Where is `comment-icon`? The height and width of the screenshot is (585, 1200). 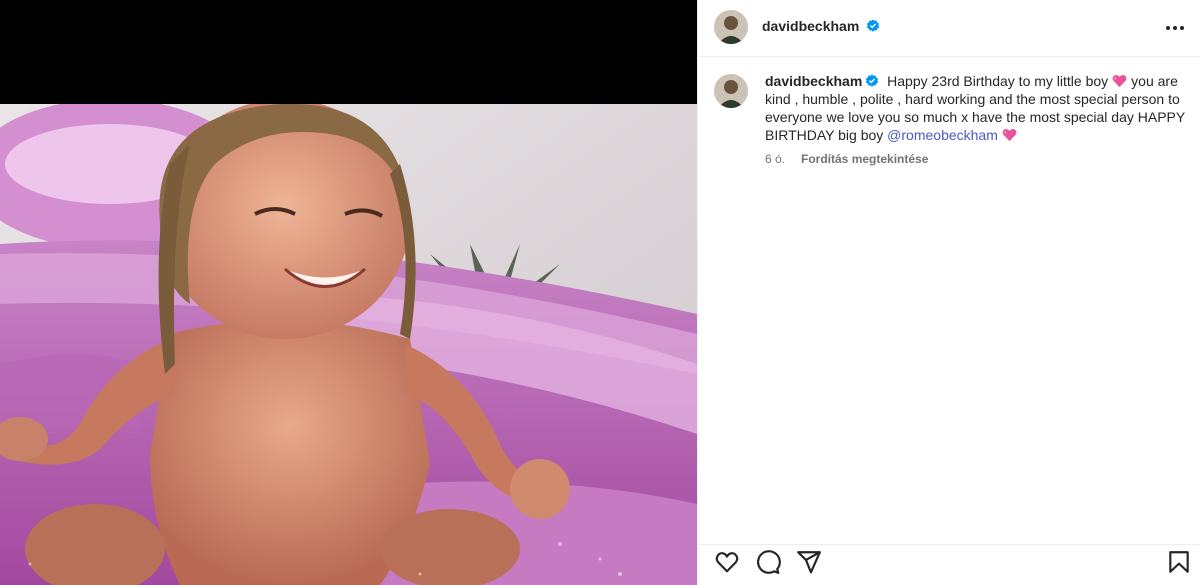
comment-icon is located at coordinates (768, 562).